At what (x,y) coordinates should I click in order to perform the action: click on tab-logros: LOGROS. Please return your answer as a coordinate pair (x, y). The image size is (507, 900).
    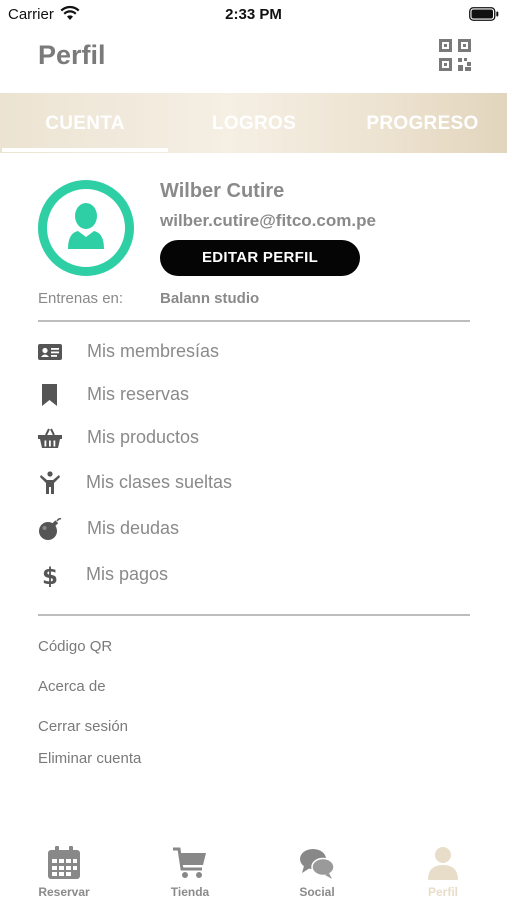
    Looking at the image, I should click on (254, 123).